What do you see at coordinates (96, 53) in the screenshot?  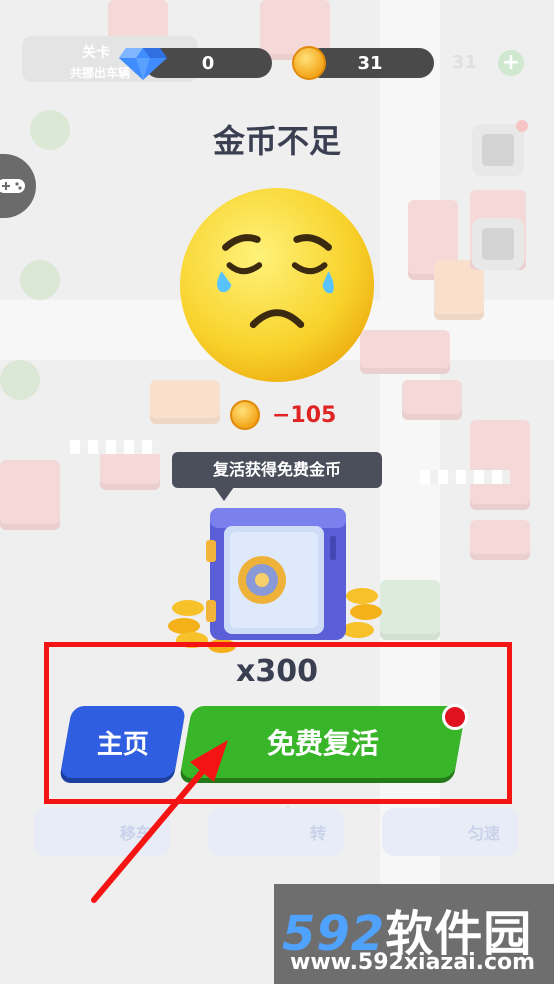 I see `level-label: 关卡` at bounding box center [96, 53].